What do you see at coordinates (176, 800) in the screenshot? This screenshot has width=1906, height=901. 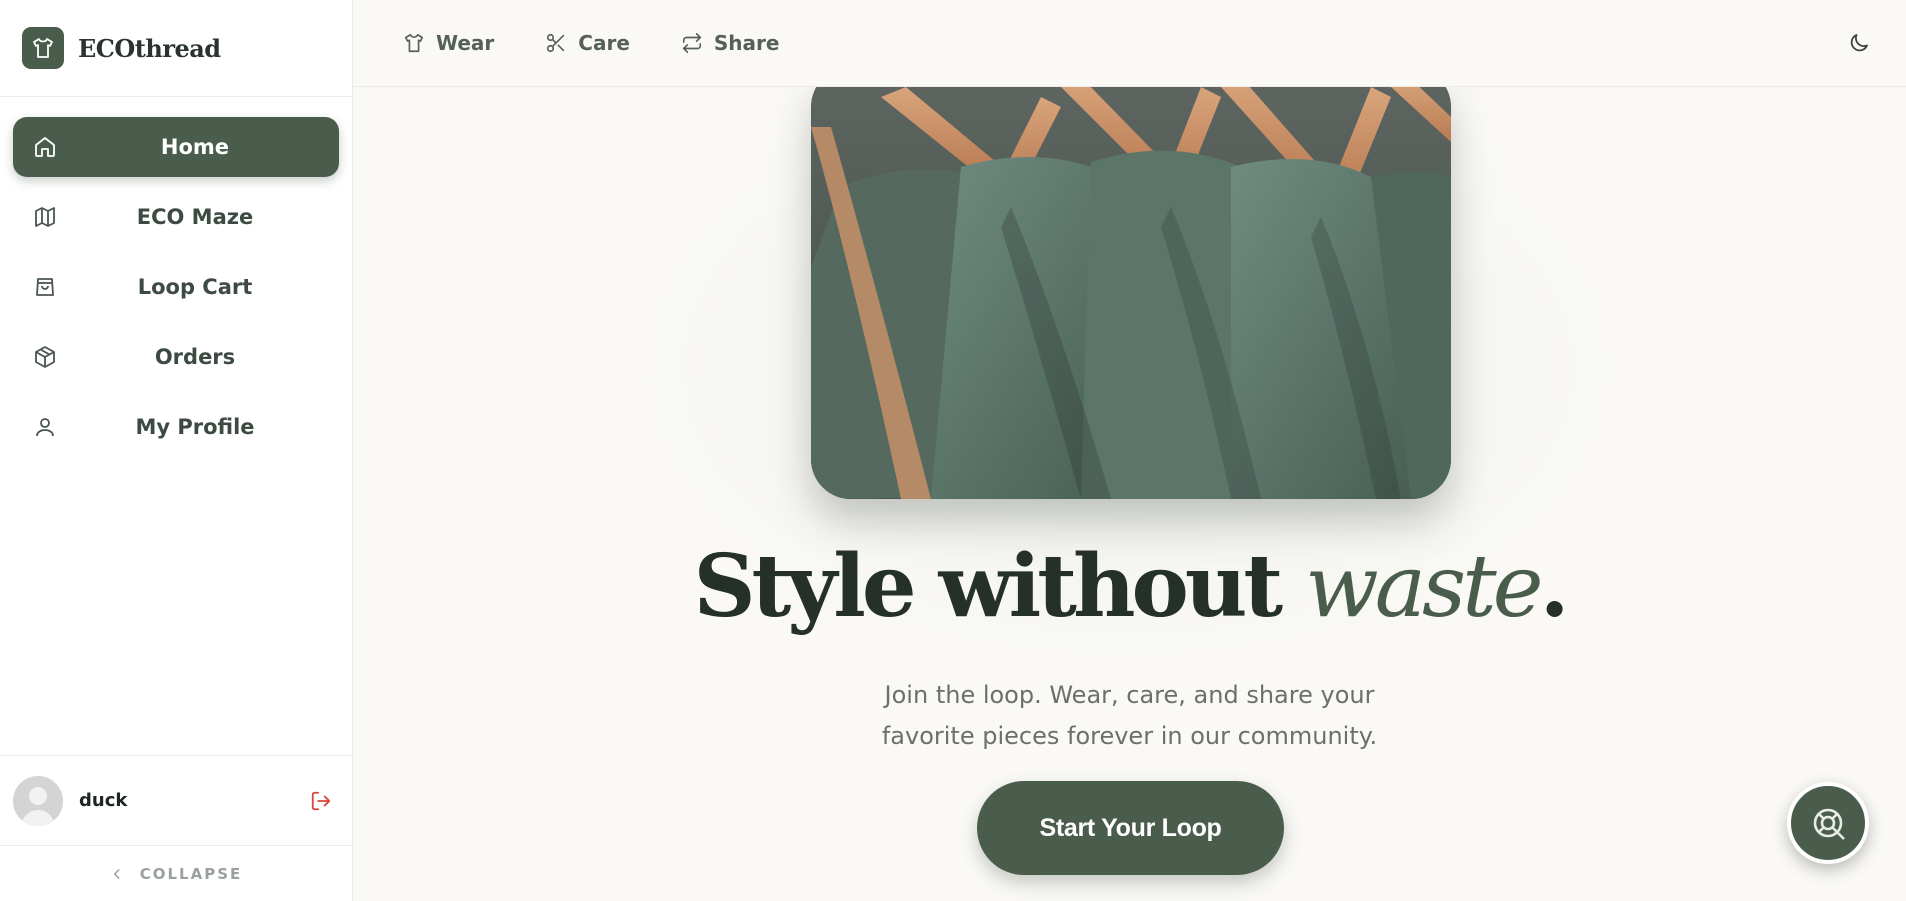 I see `user-block: duck` at bounding box center [176, 800].